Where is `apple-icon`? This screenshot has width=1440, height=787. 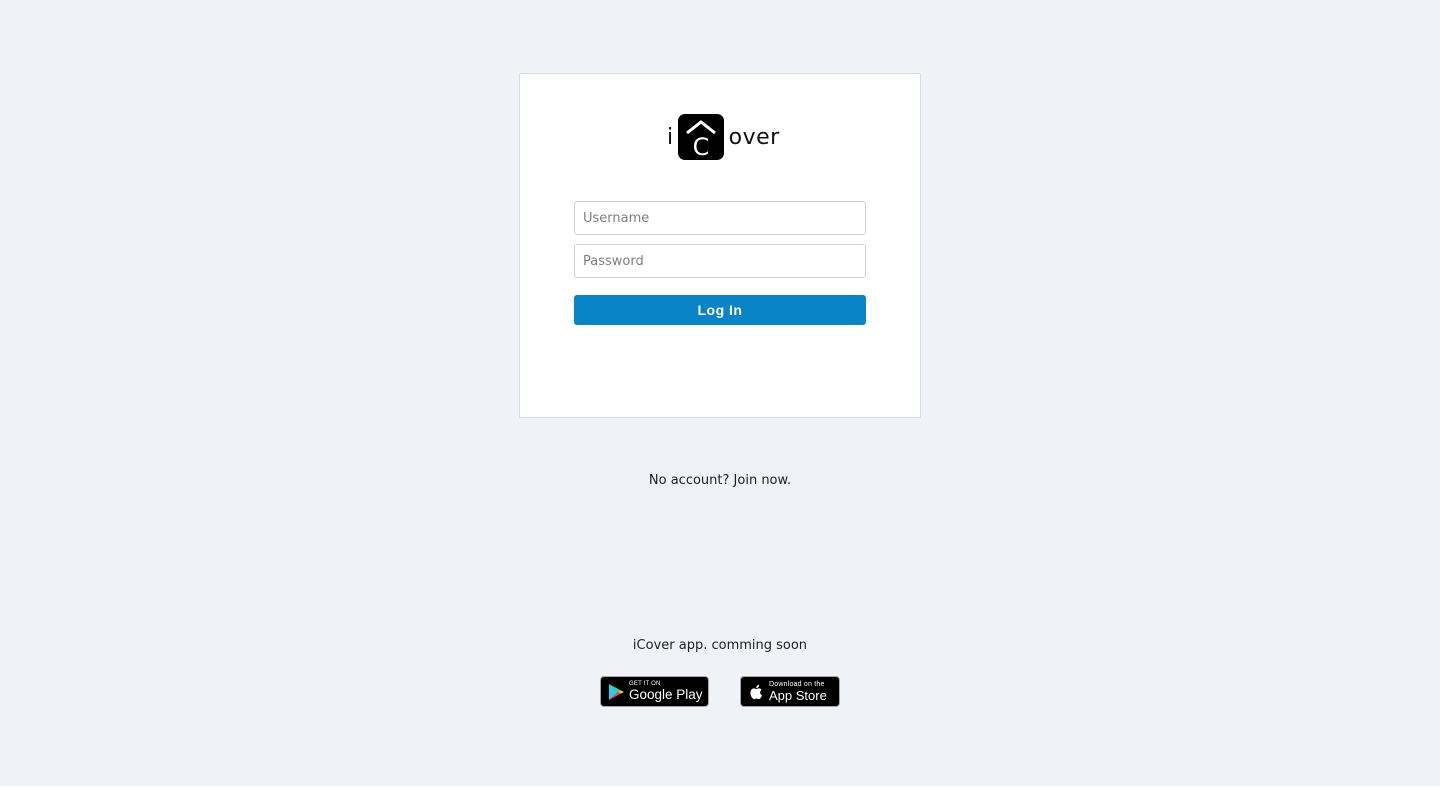
apple-icon is located at coordinates (756, 691).